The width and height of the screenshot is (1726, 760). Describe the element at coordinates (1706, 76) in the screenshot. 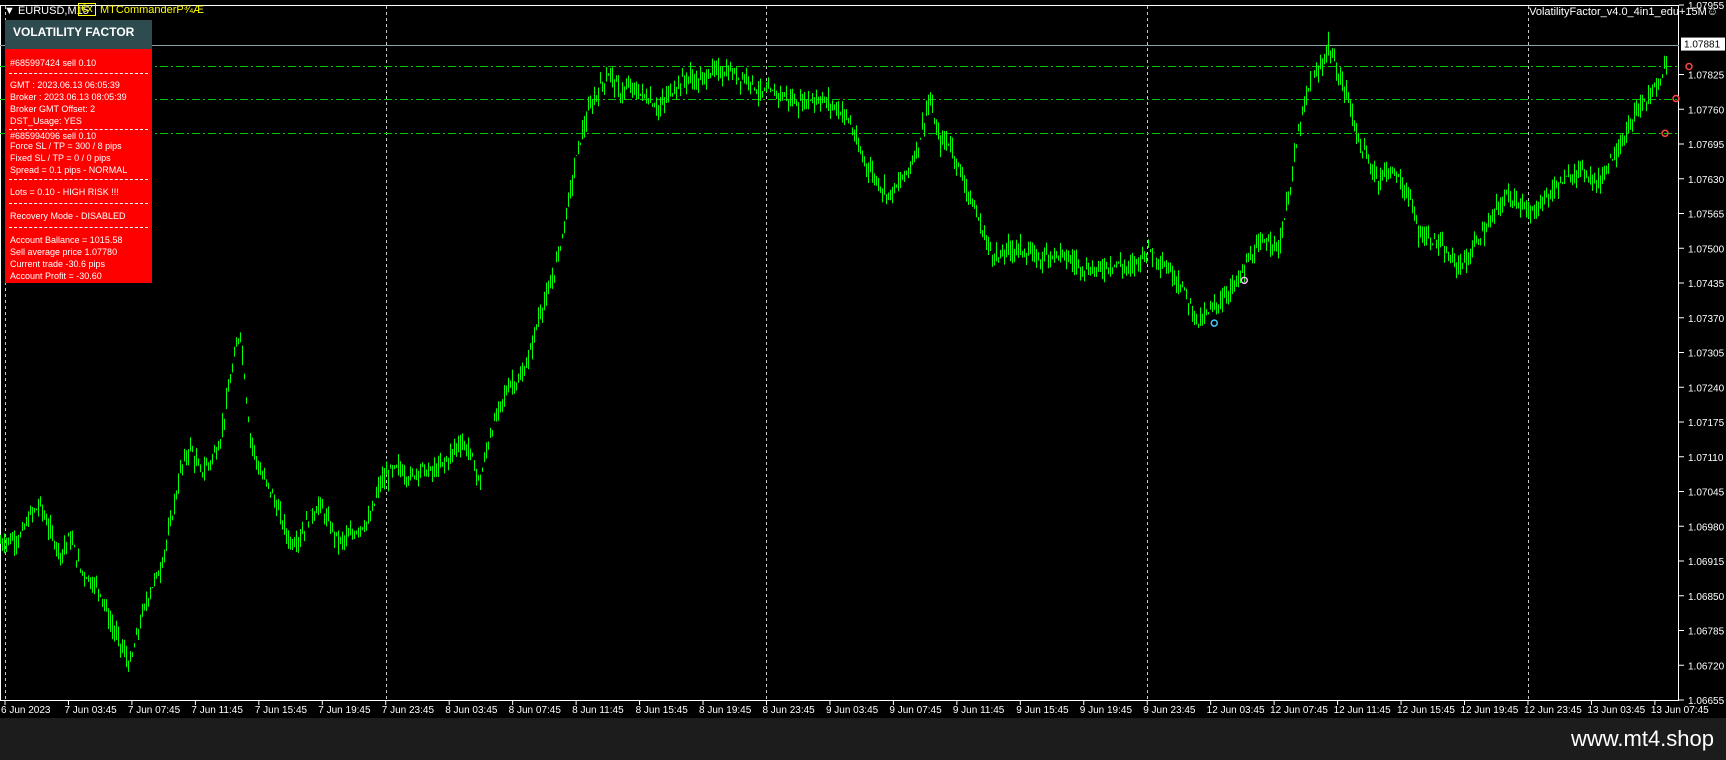

I see `price-axis-label: 1.07825` at that location.